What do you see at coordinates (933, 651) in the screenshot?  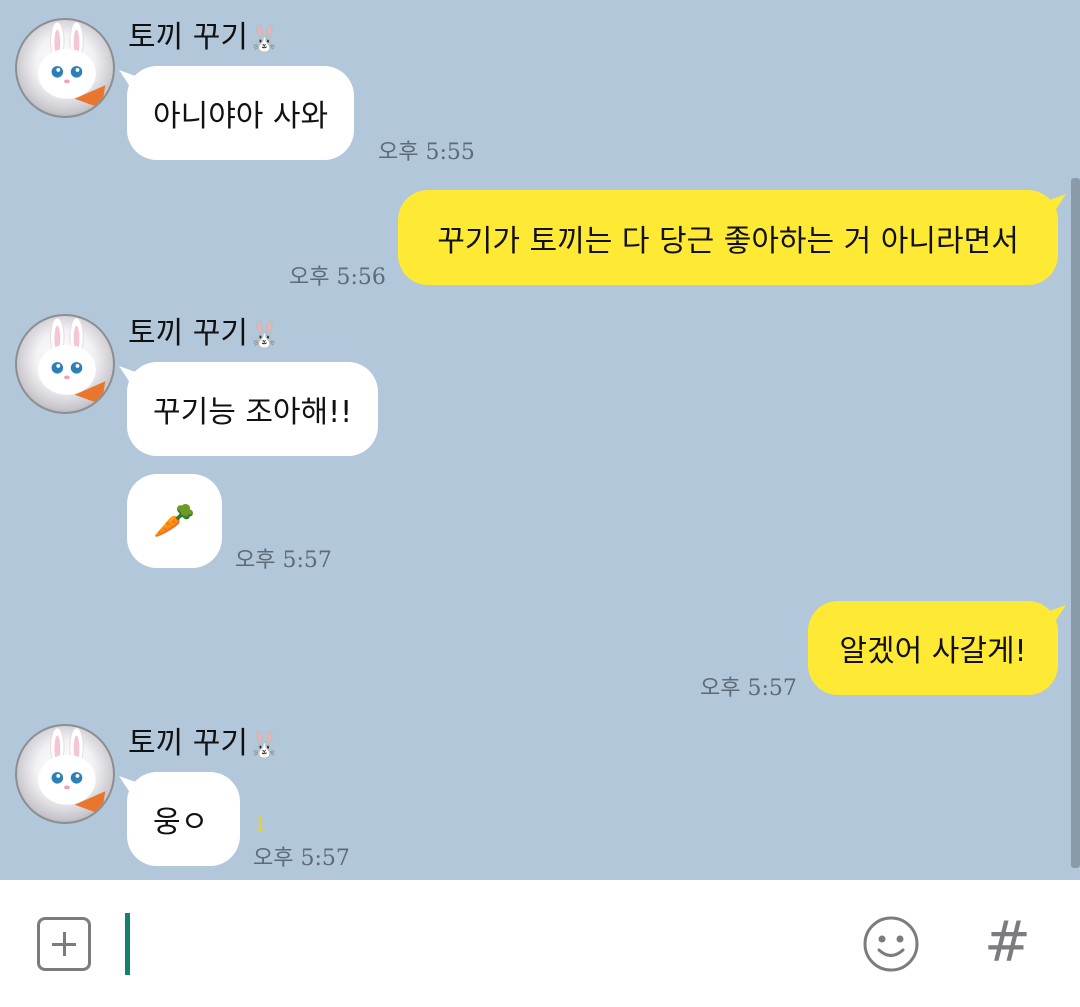 I see `message-text: 알겠어 사갈게!` at bounding box center [933, 651].